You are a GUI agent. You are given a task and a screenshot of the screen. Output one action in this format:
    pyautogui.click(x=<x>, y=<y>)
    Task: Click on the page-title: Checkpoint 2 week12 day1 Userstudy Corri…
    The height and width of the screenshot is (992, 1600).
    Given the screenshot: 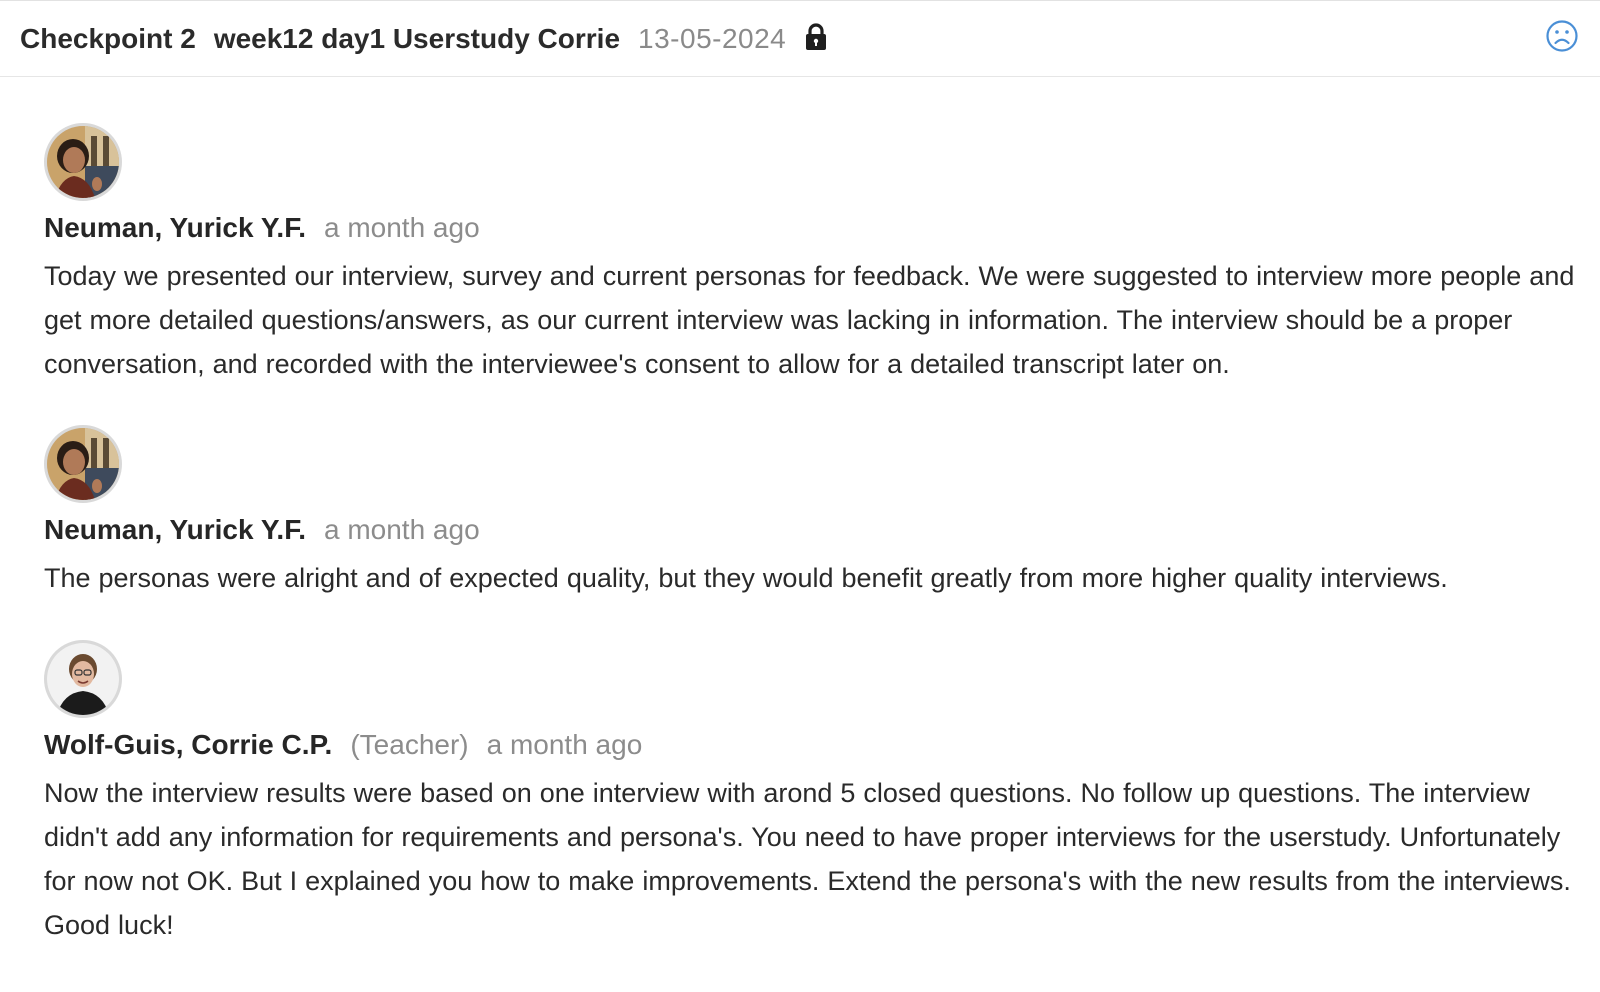 What is the action you would take?
    pyautogui.click(x=424, y=39)
    